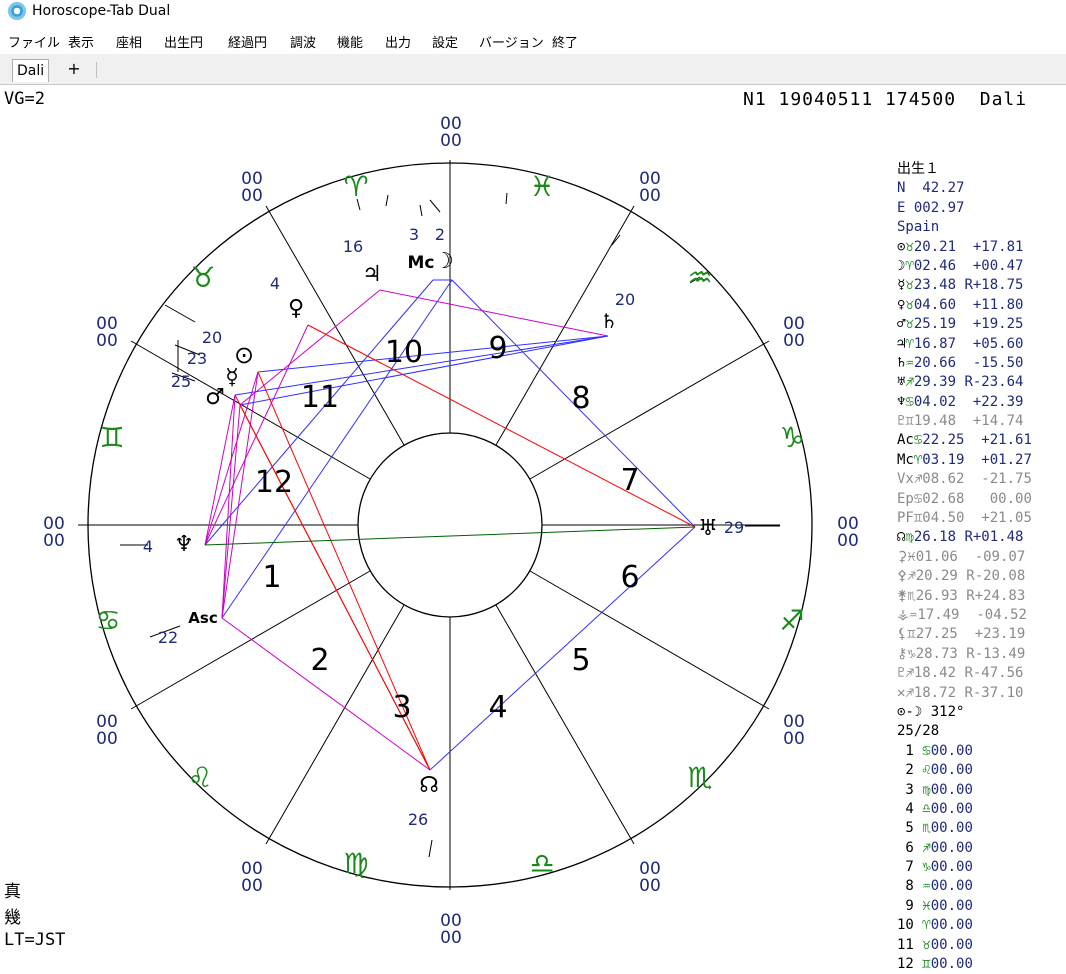  I want to click on menu-harmonic: 調波, so click(303, 41).